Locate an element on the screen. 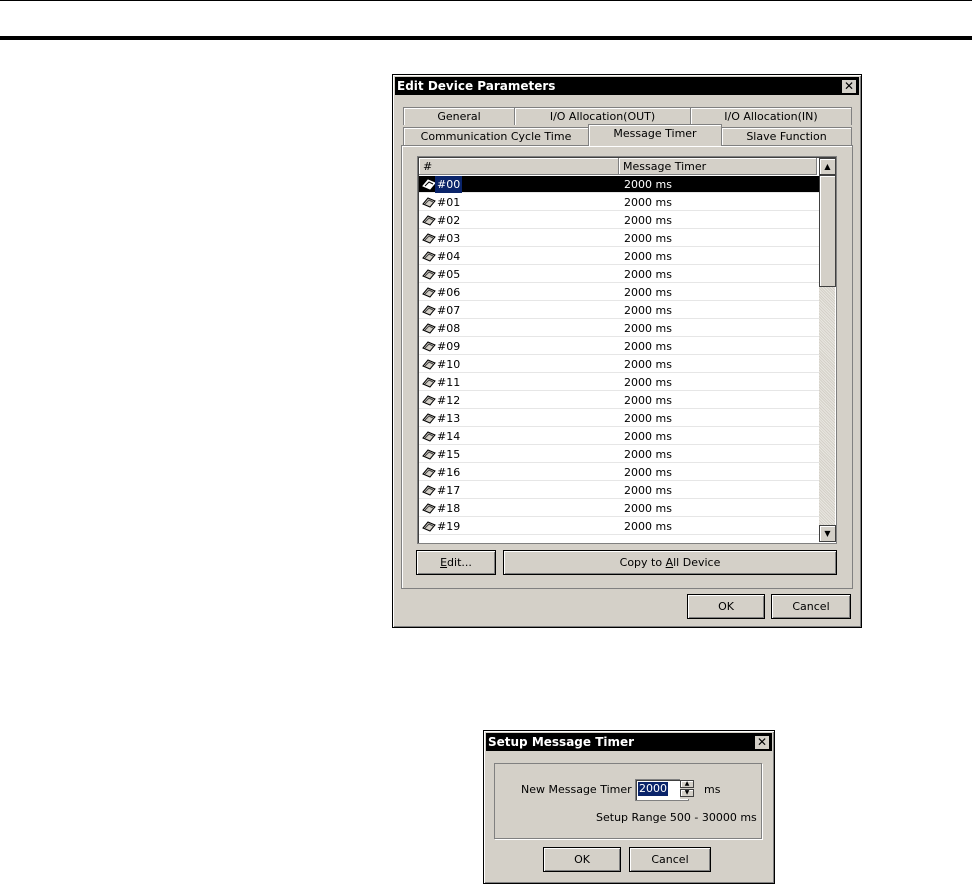  vertical-scrollbar: ▲ ▼ is located at coordinates (827, 350).